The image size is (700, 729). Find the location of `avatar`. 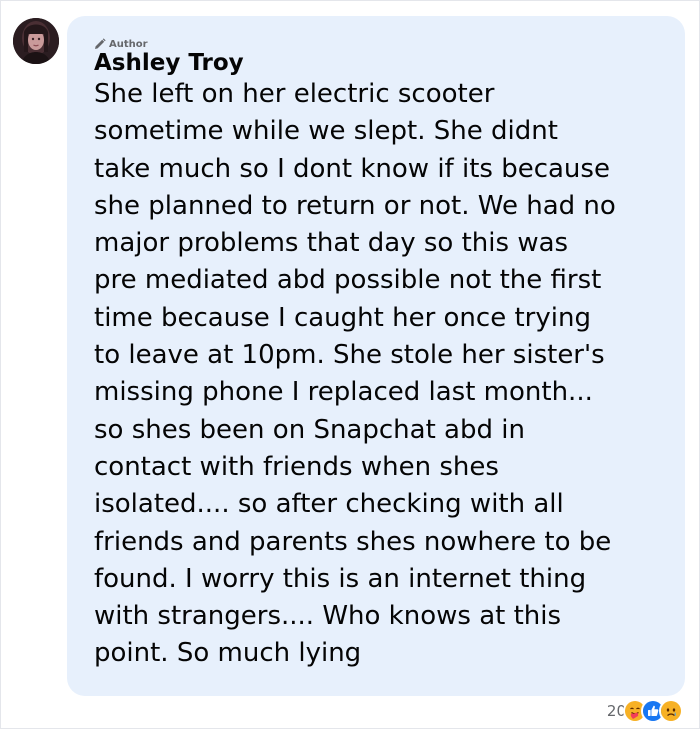

avatar is located at coordinates (36, 41).